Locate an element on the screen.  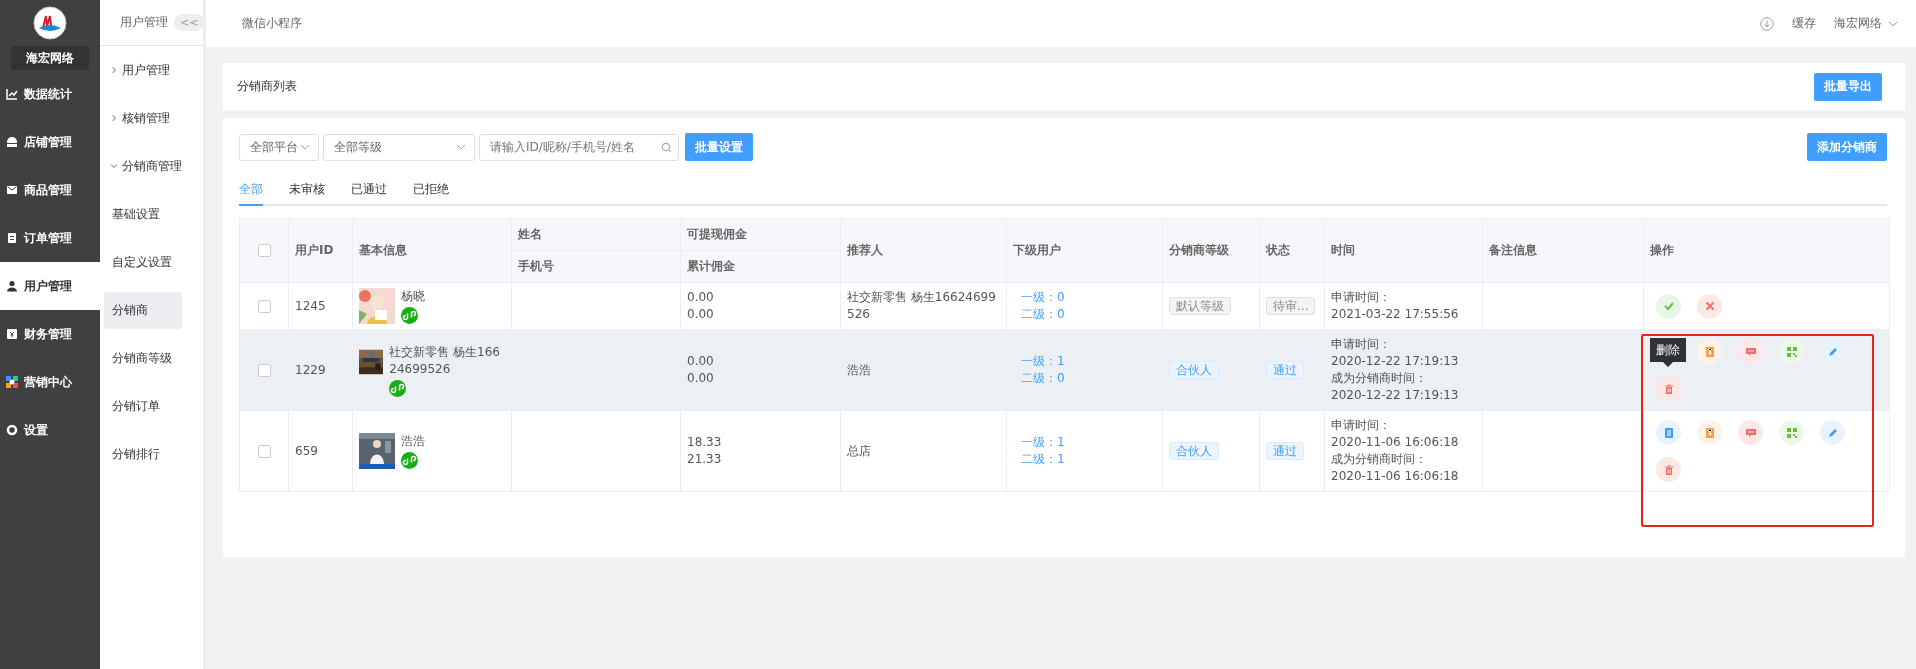
tooltip: 删除 is located at coordinates (1668, 352).